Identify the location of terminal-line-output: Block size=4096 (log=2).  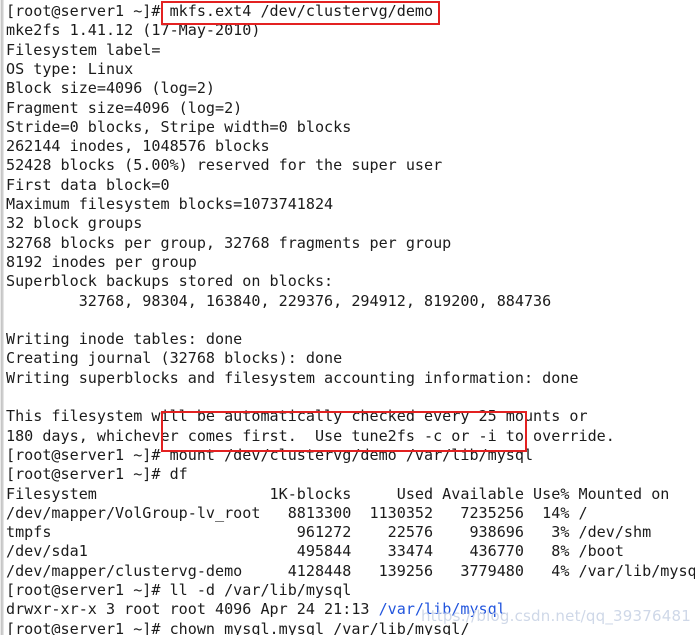
(111, 88).